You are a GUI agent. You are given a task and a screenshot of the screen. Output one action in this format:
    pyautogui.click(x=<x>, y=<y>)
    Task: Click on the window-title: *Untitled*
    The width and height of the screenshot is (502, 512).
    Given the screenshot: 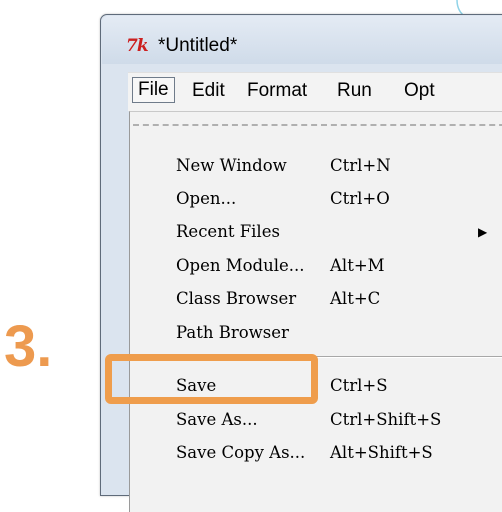 What is the action you would take?
    pyautogui.click(x=198, y=45)
    